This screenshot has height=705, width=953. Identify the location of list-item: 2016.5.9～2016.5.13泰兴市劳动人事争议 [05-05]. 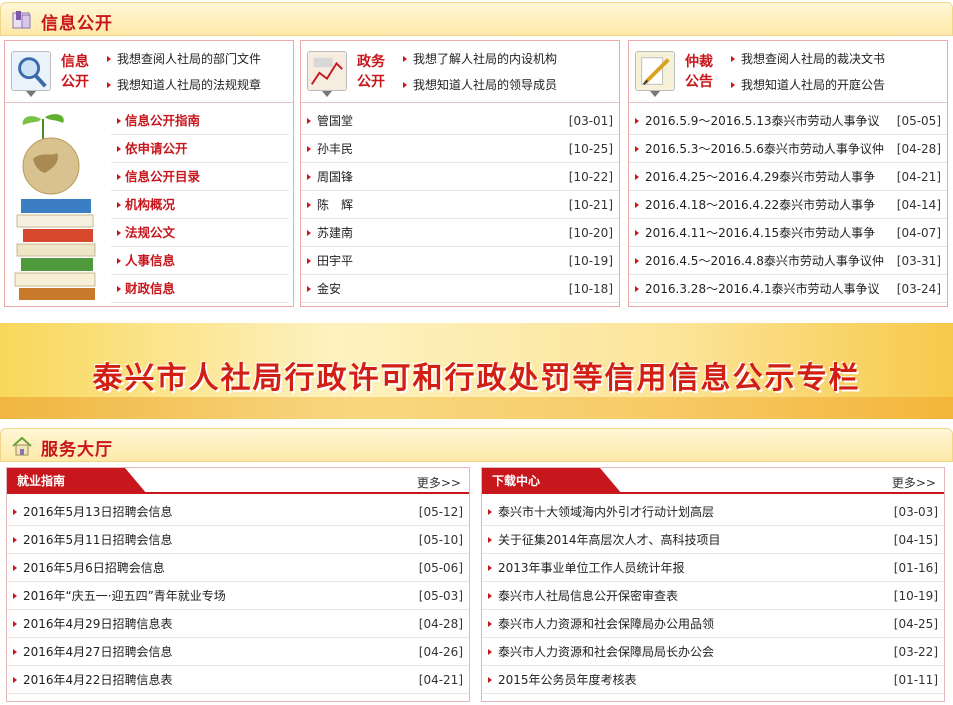
(788, 121).